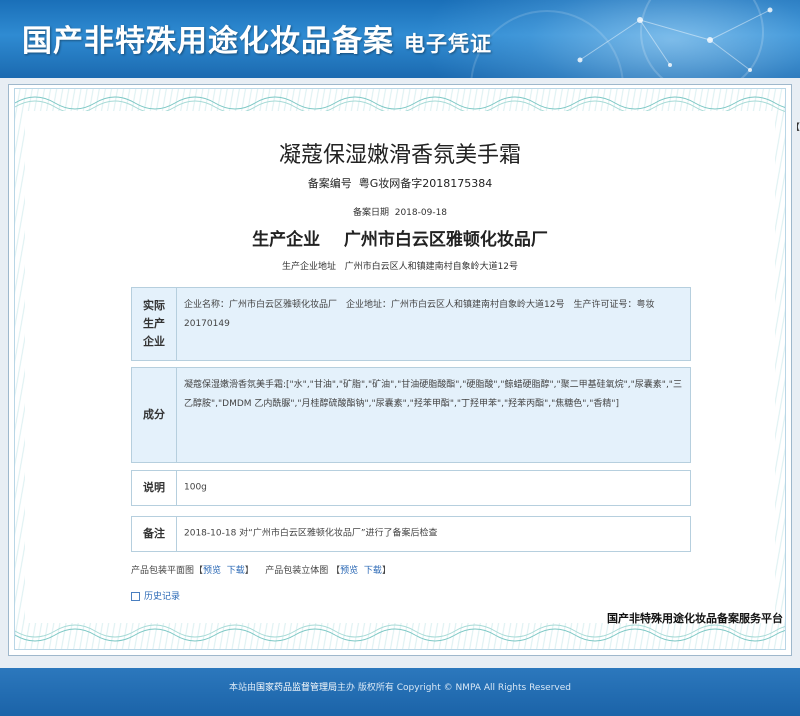 The height and width of the screenshot is (716, 800). I want to click on header-banner: 国产非特殊用途化妆品备案 电子凭证, so click(400, 39).